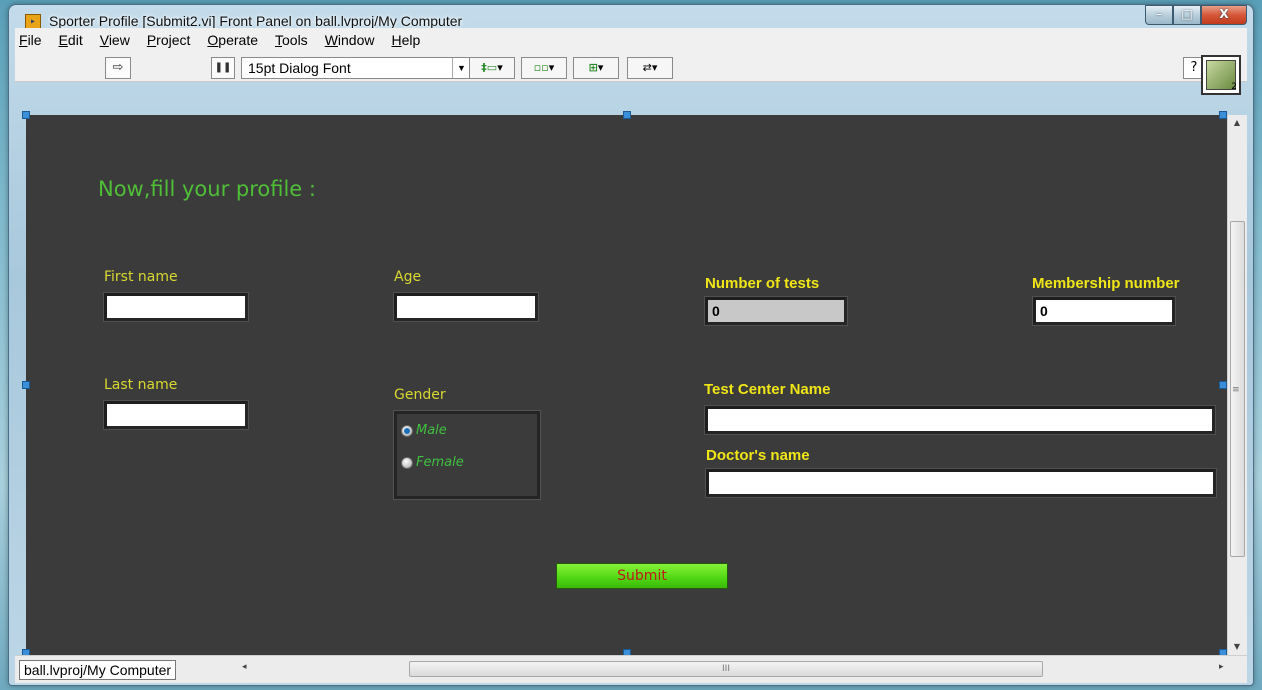  I want to click on reorder-icon: ⇄▾, so click(650, 68).